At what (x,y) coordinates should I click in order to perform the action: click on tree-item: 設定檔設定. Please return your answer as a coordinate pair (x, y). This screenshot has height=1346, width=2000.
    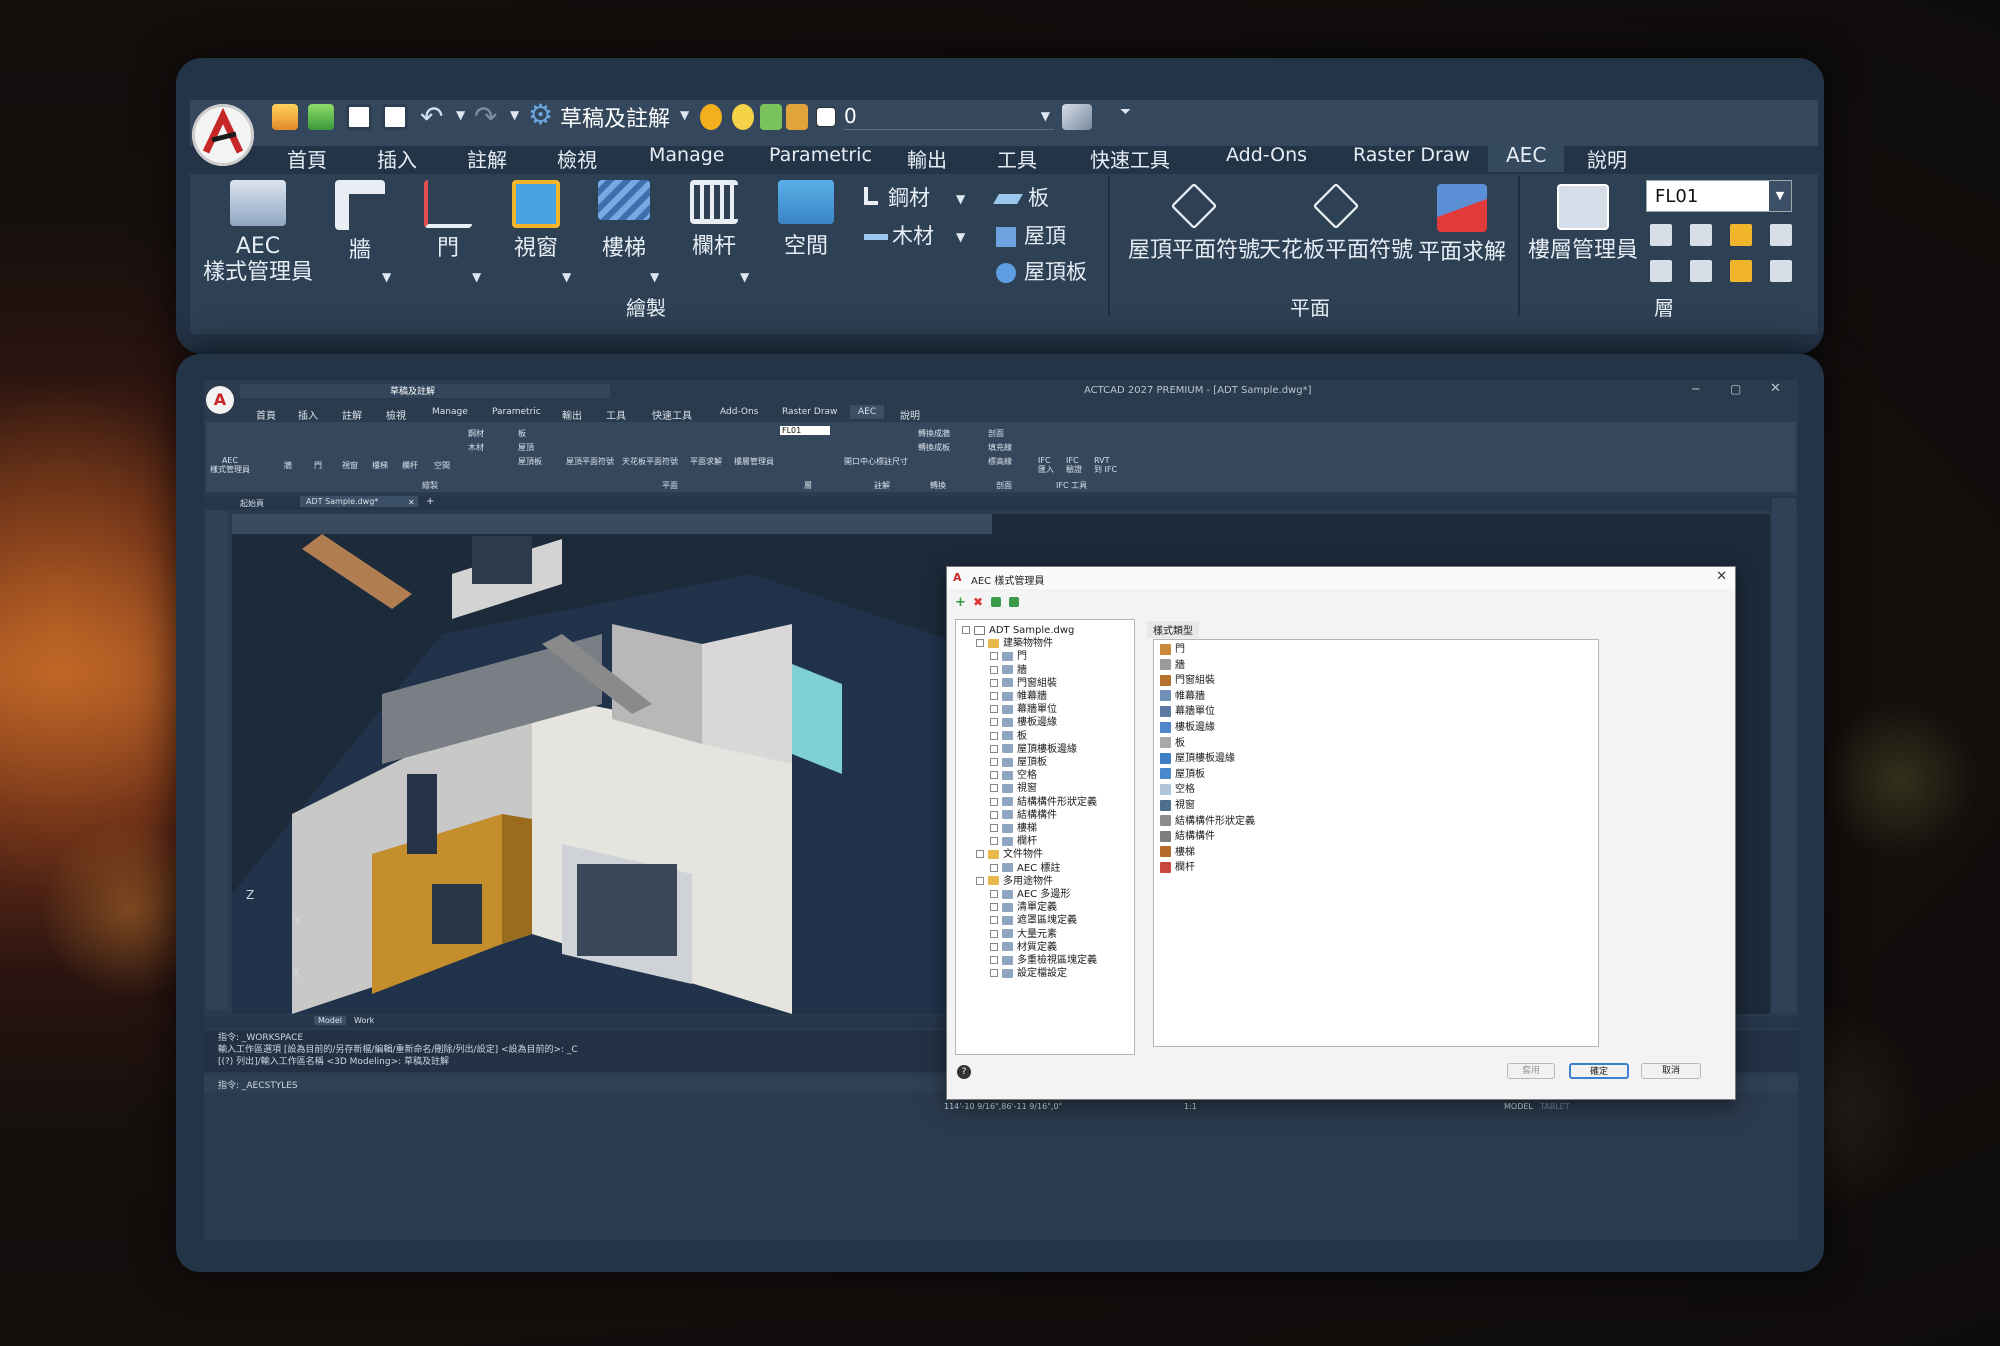
    Looking at the image, I should click on (1028, 973).